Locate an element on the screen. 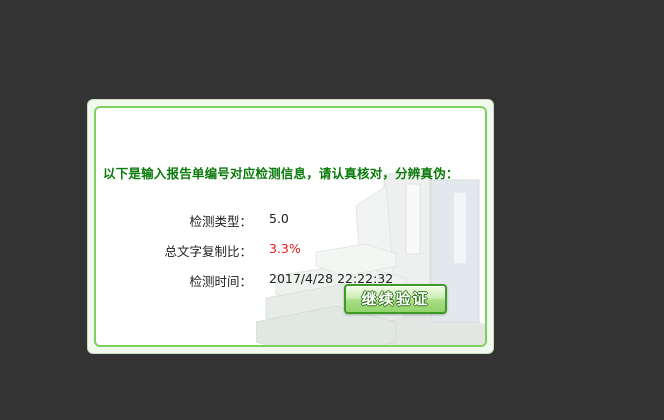  detection-type-value: 5.0 is located at coordinates (279, 218).